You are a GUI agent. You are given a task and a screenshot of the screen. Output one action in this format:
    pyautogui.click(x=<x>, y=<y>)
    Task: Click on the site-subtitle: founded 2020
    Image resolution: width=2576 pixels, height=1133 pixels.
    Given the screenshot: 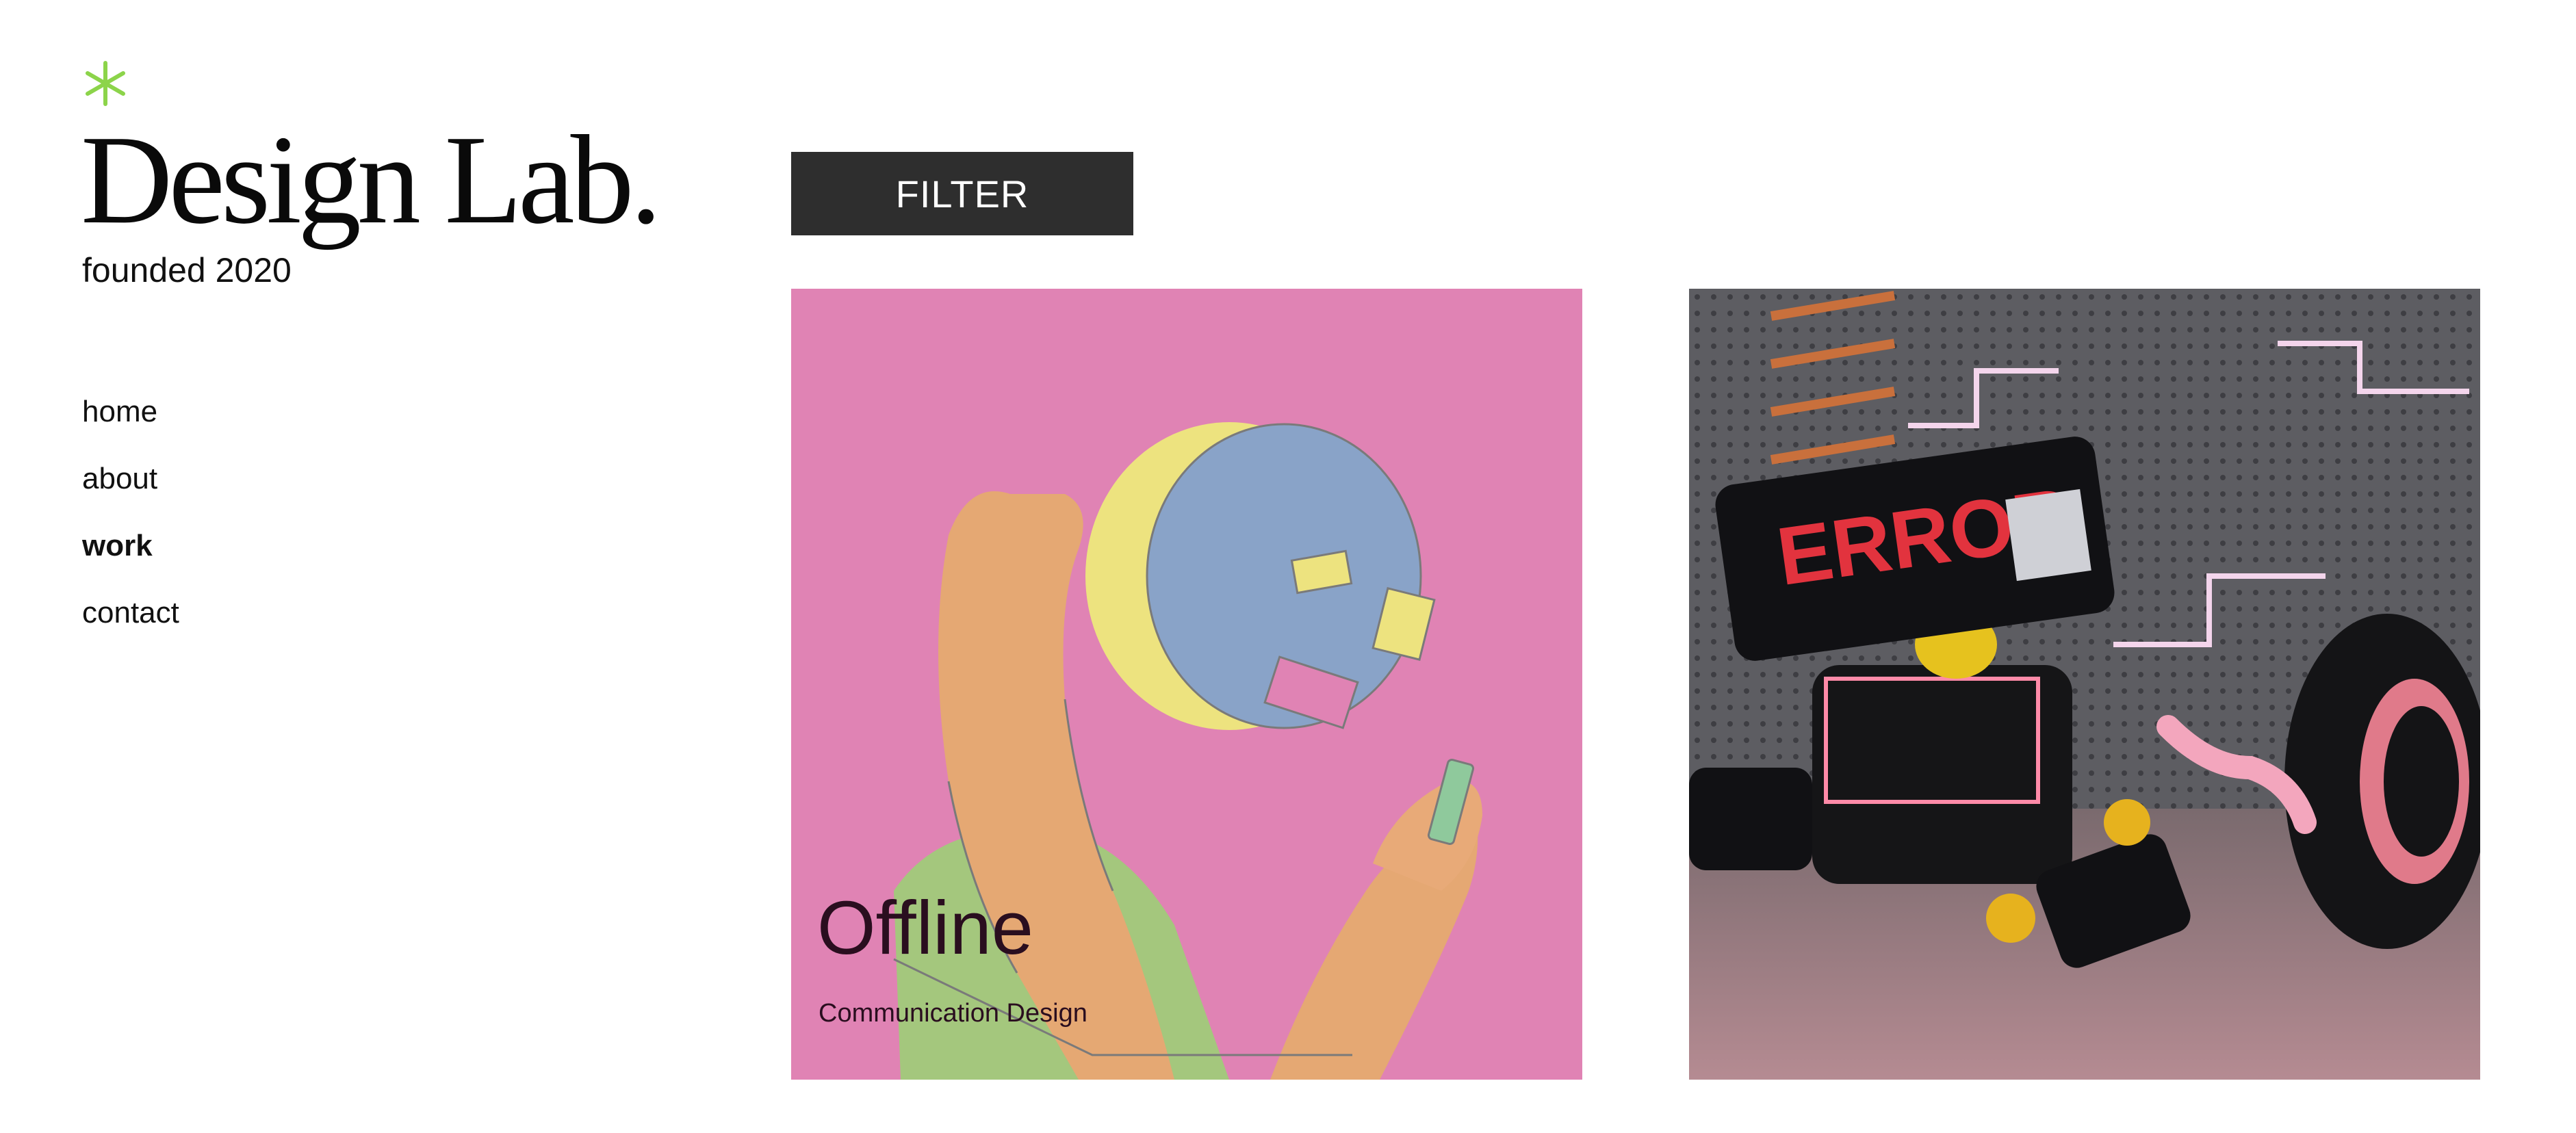 What is the action you would take?
    pyautogui.click(x=187, y=270)
    